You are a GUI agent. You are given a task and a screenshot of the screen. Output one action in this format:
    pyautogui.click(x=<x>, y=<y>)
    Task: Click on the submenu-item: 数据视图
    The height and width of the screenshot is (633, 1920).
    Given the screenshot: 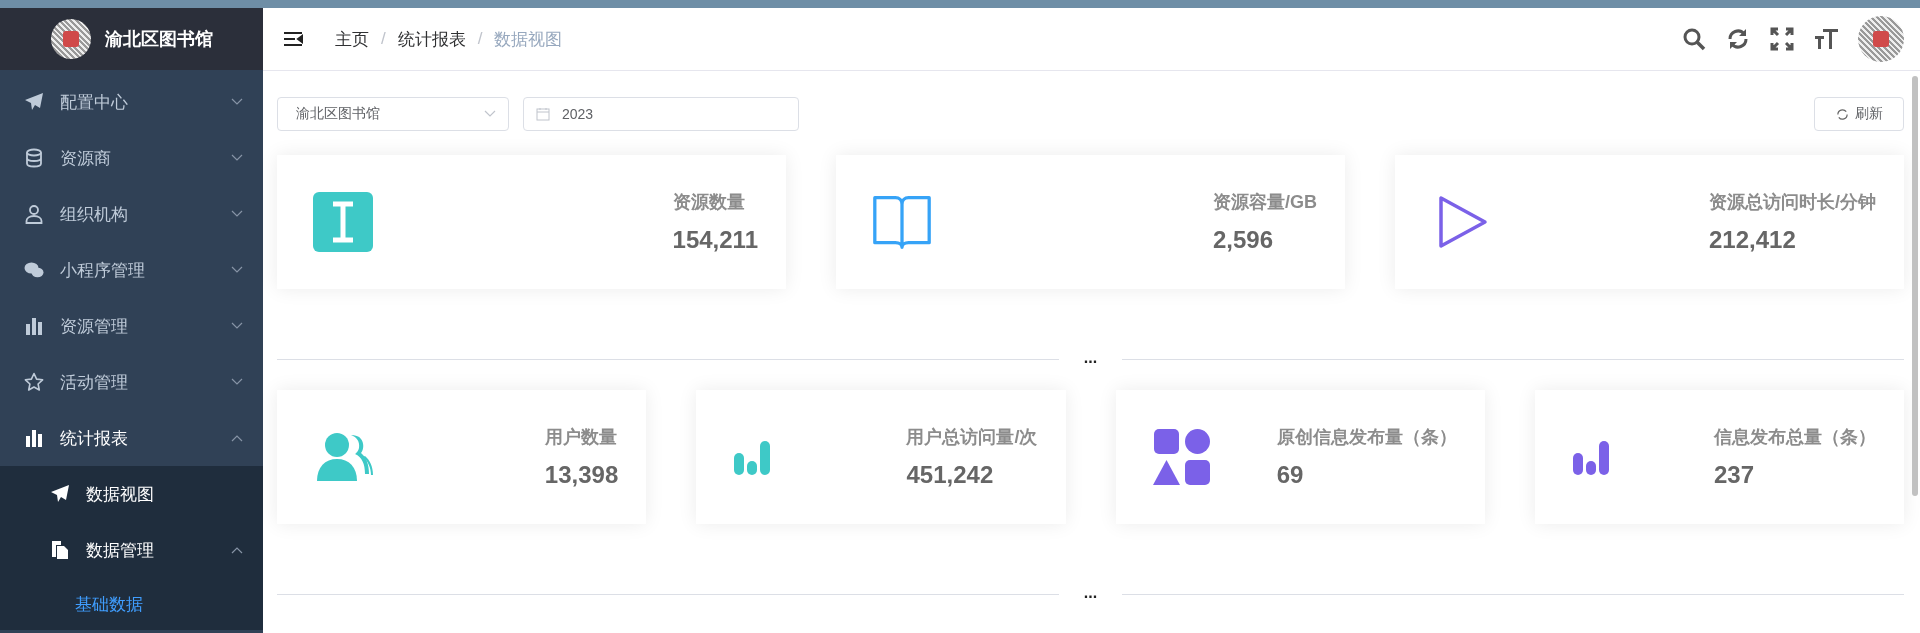 What is the action you would take?
    pyautogui.click(x=131, y=494)
    